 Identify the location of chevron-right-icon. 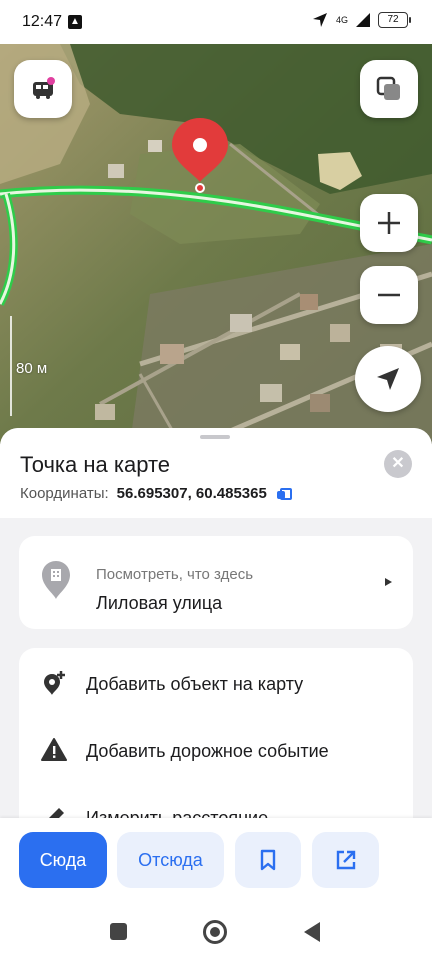
(388, 582).